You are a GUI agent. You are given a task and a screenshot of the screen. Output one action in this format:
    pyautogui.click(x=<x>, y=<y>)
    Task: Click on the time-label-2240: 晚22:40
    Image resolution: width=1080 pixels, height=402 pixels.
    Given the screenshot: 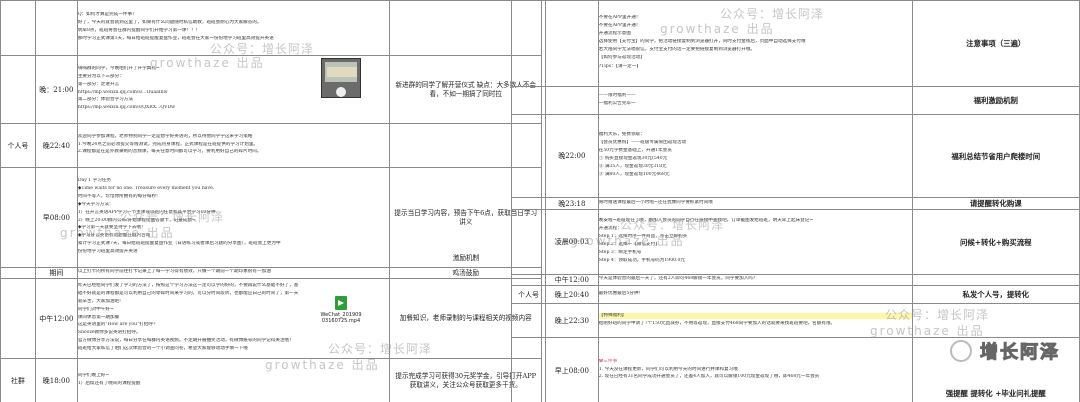 What is the action you would take?
    pyautogui.click(x=56, y=145)
    